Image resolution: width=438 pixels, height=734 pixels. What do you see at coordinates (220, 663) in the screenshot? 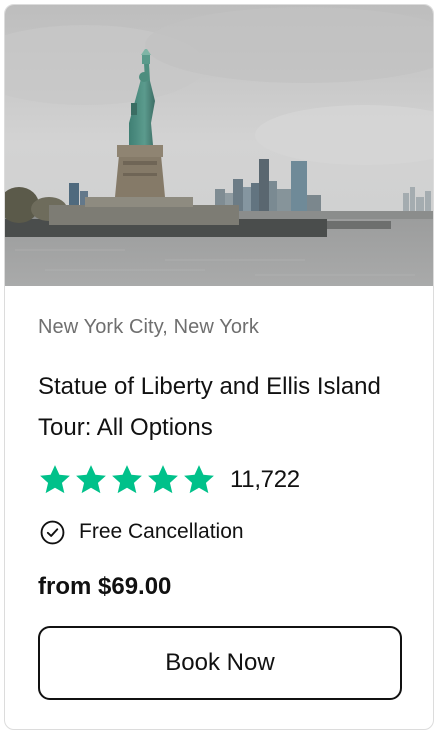
I see `book-now-button: Book Now` at bounding box center [220, 663].